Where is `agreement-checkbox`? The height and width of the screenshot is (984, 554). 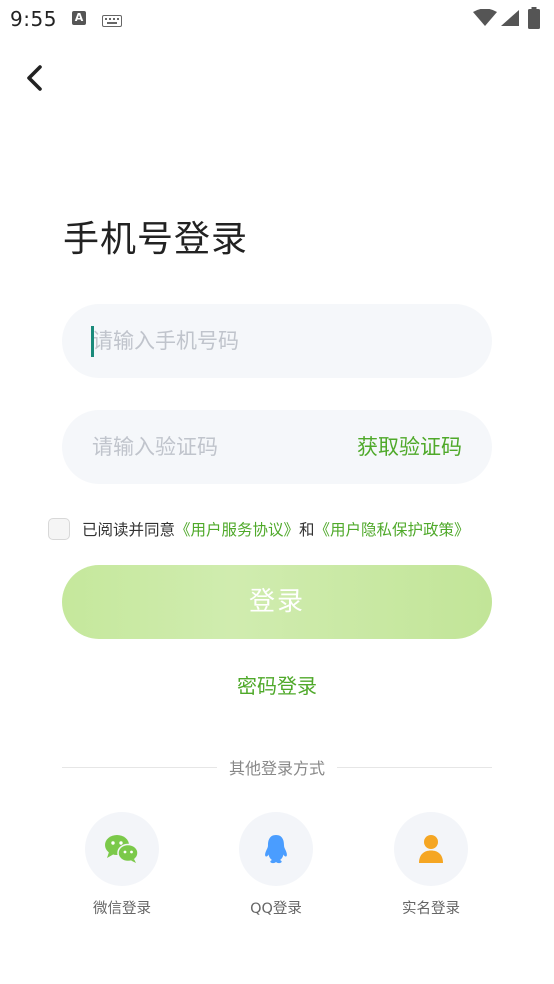 agreement-checkbox is located at coordinates (59, 529).